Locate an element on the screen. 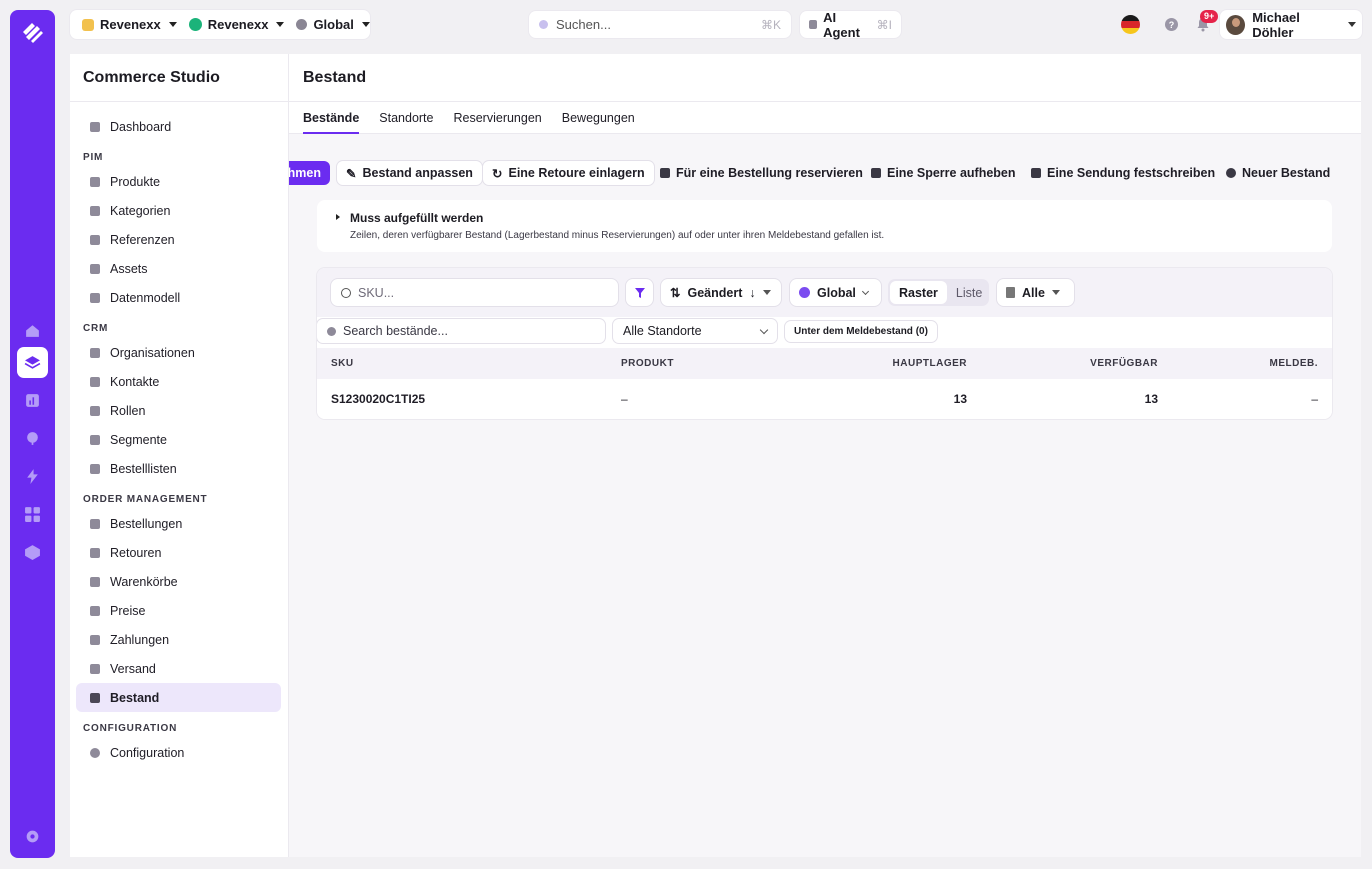 The width and height of the screenshot is (1372, 869). settings-icon is located at coordinates (32, 836).